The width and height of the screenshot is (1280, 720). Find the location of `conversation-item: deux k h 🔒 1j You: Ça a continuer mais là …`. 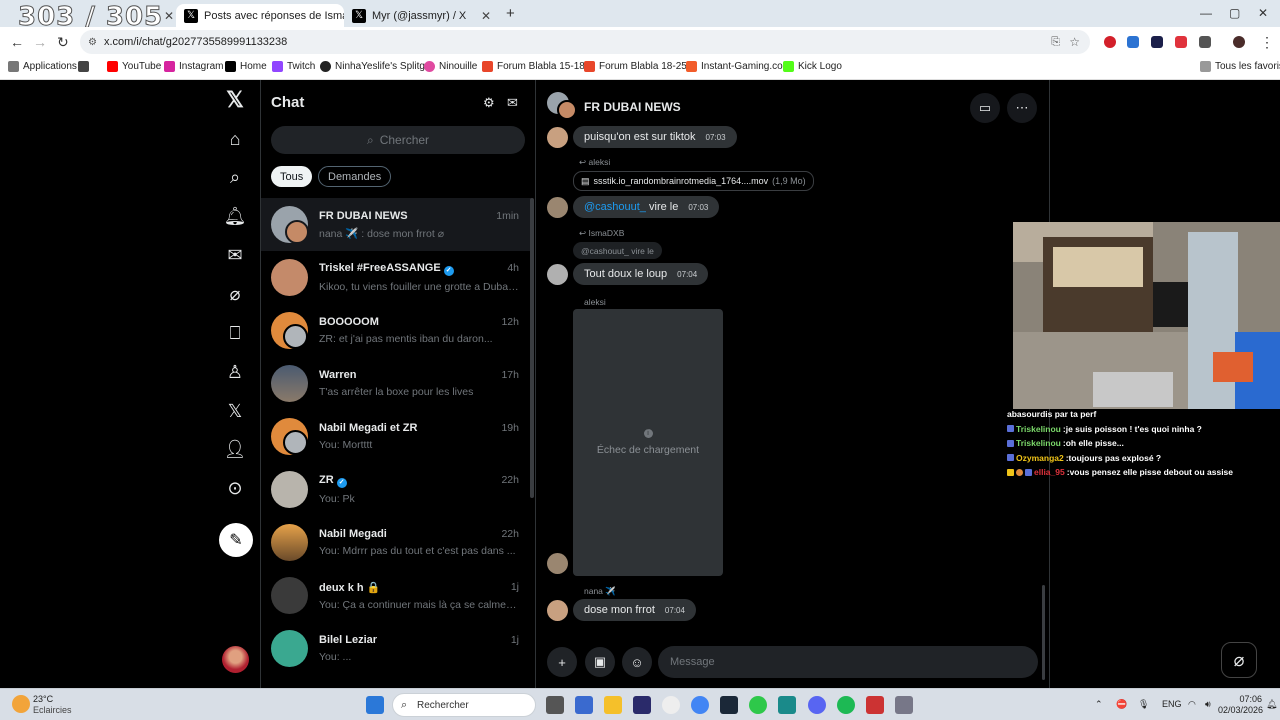

conversation-item: deux k h 🔒 1j You: Ça a continuer mais là … is located at coordinates (396, 595).